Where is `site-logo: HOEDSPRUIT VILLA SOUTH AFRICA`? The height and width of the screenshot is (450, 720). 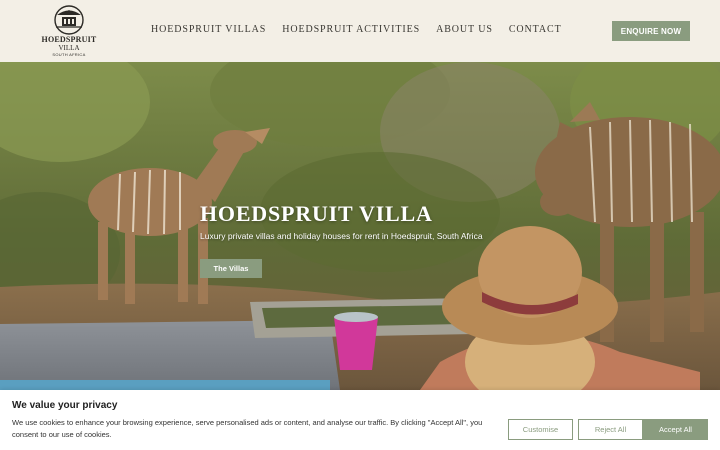 site-logo: HOEDSPRUIT VILLA SOUTH AFRICA is located at coordinates (69, 32).